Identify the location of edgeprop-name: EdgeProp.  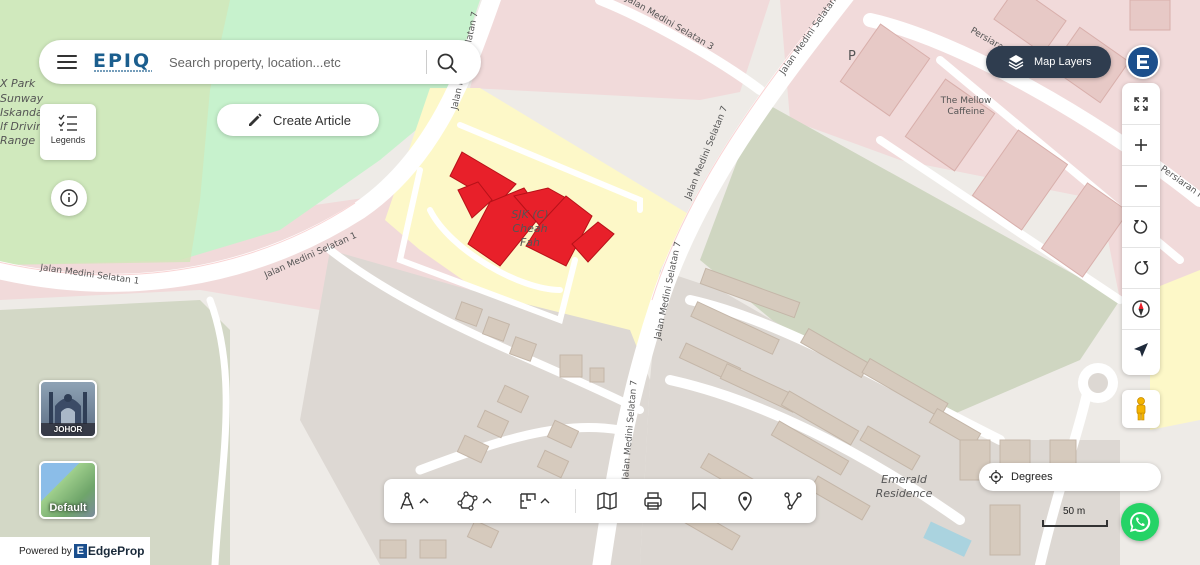
(116, 551).